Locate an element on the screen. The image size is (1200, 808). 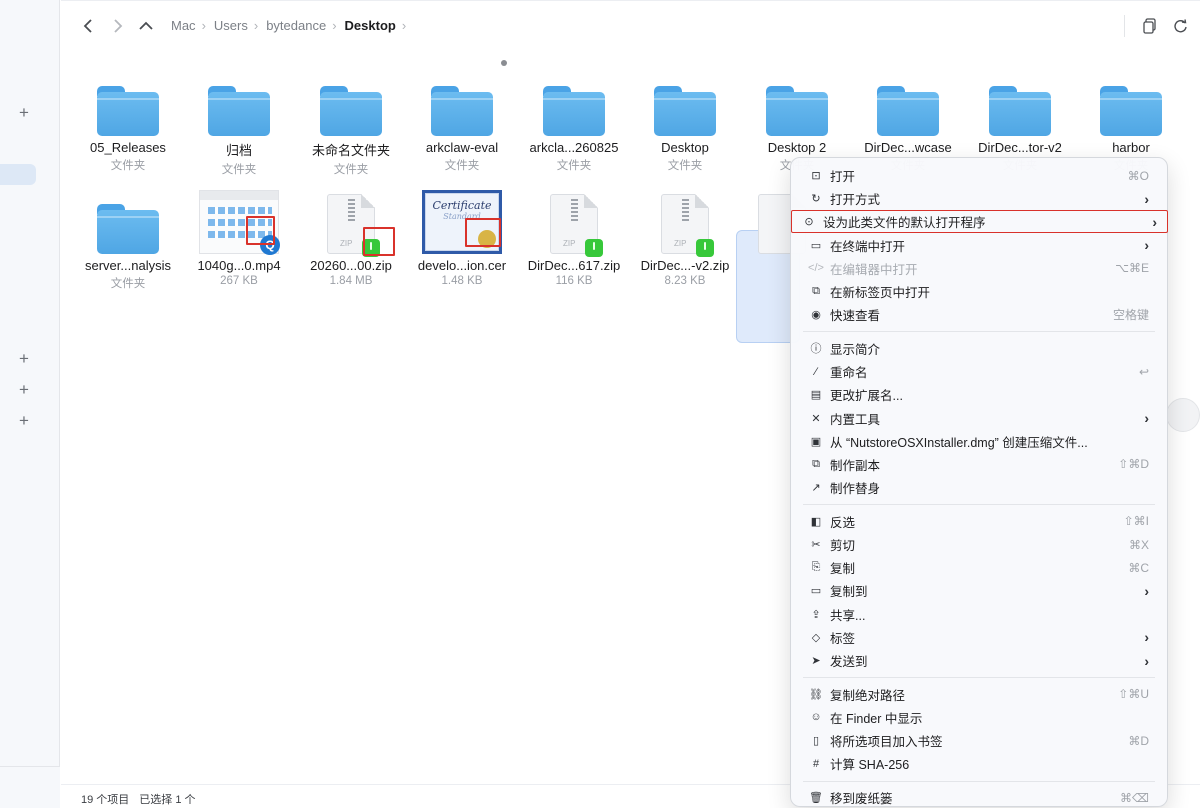
breadcrumb-desktop: Desktop is located at coordinates (370, 25).